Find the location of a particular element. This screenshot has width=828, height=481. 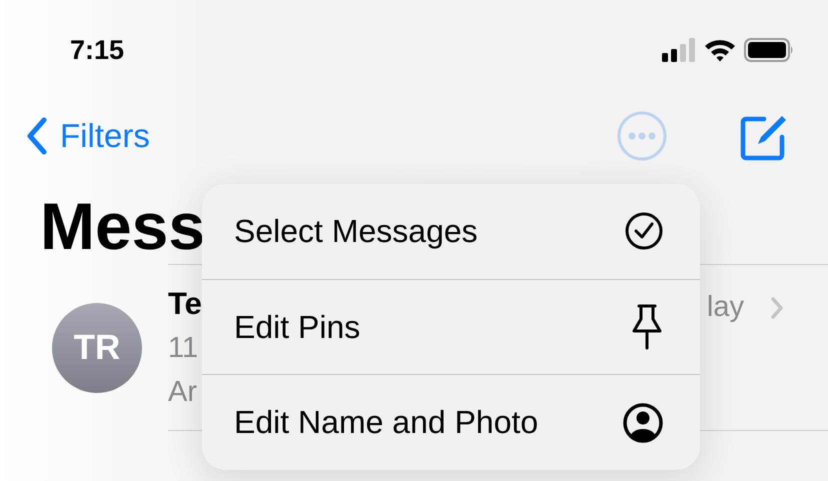

pin-icon is located at coordinates (647, 327).